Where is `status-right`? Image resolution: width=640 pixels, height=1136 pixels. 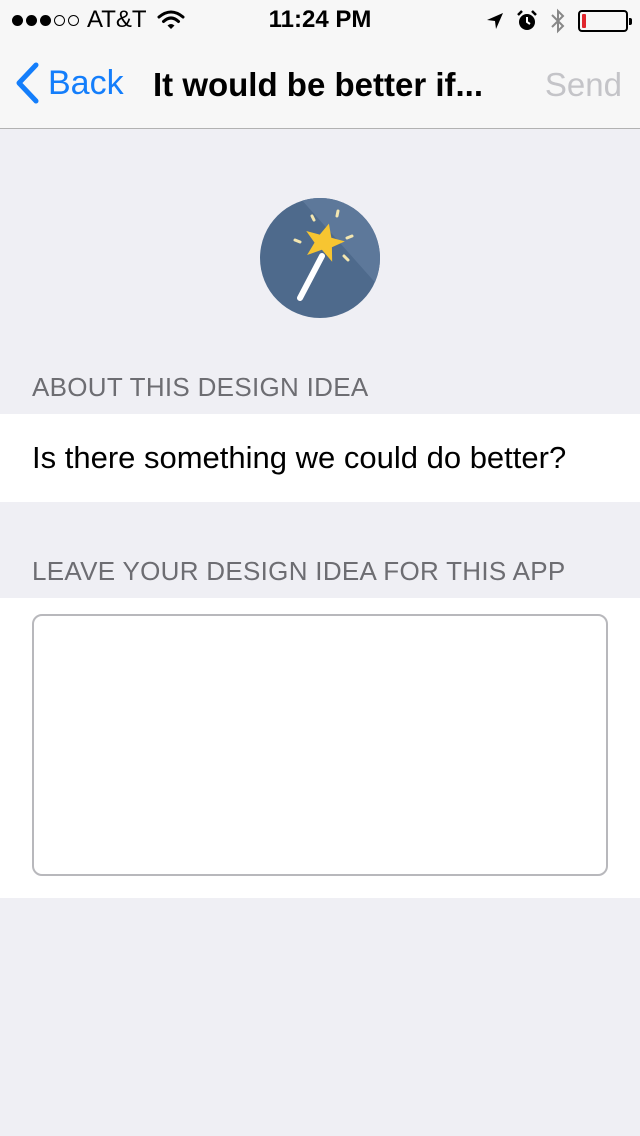
status-right is located at coordinates (559, 21).